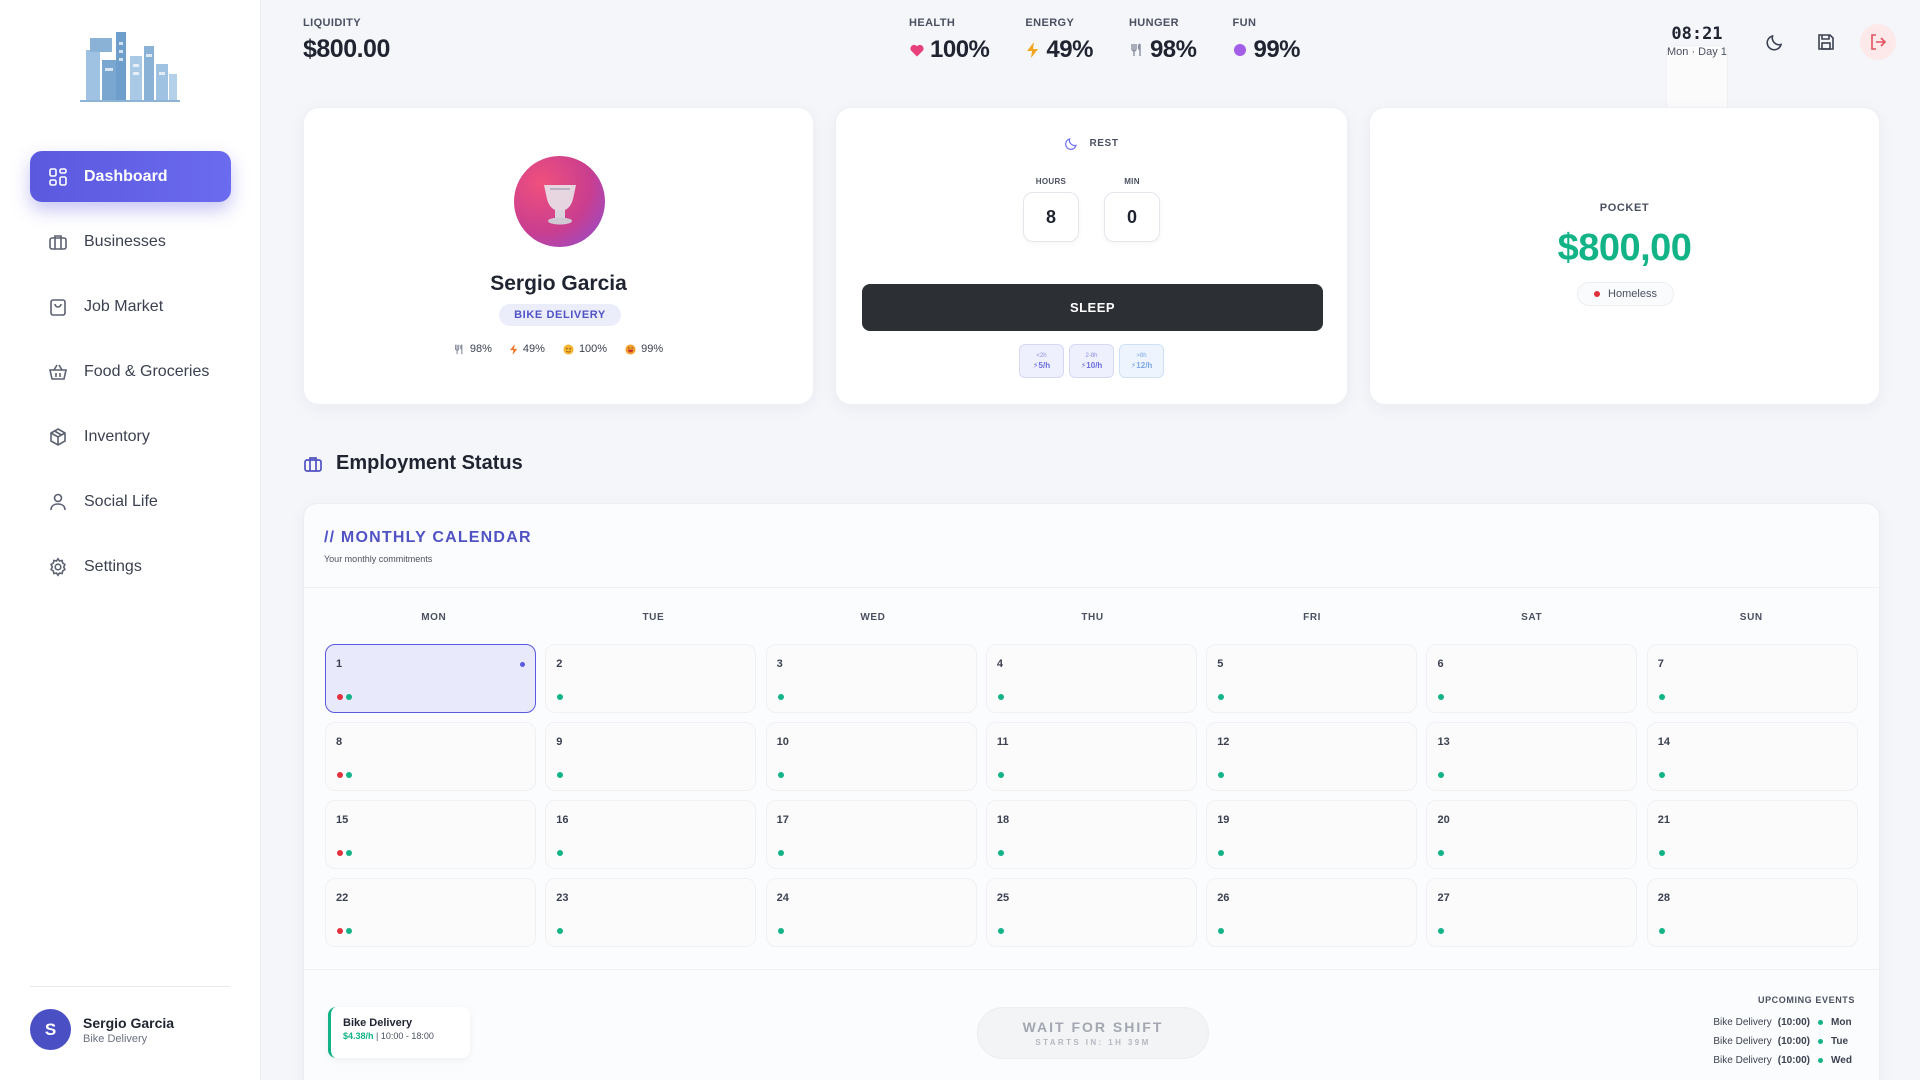  I want to click on event-name: Bike Delivery, so click(1742, 1041).